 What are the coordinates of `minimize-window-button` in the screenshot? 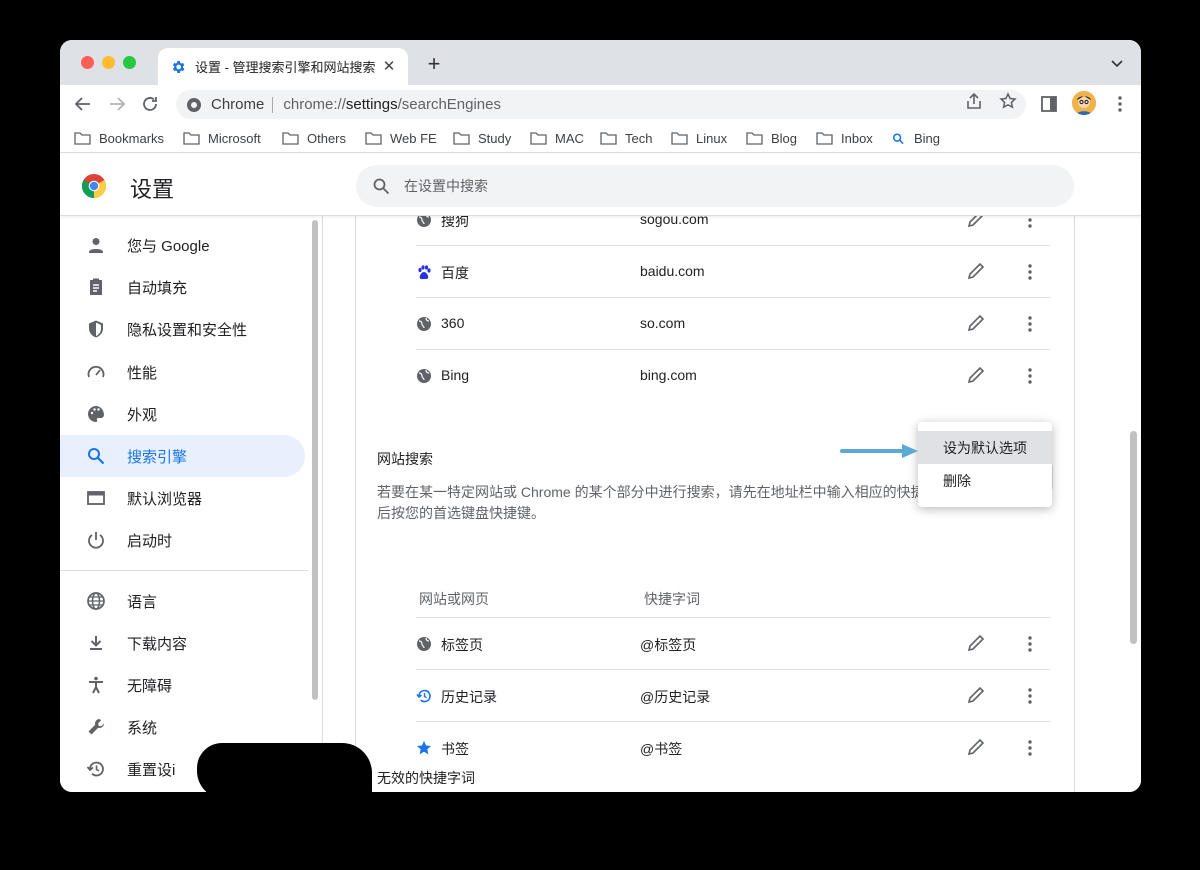 It's located at (108, 62).